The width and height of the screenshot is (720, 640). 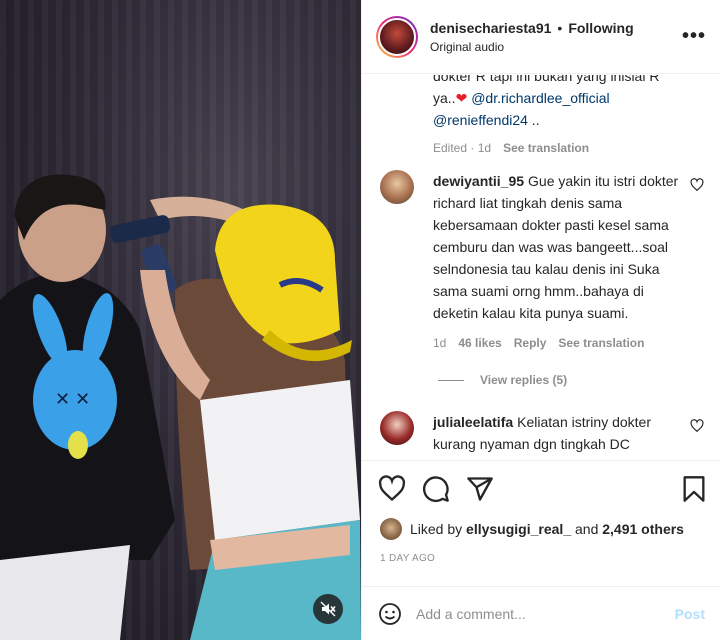 What do you see at coordinates (462, 148) in the screenshot?
I see `edited-label: Edited · 1d` at bounding box center [462, 148].